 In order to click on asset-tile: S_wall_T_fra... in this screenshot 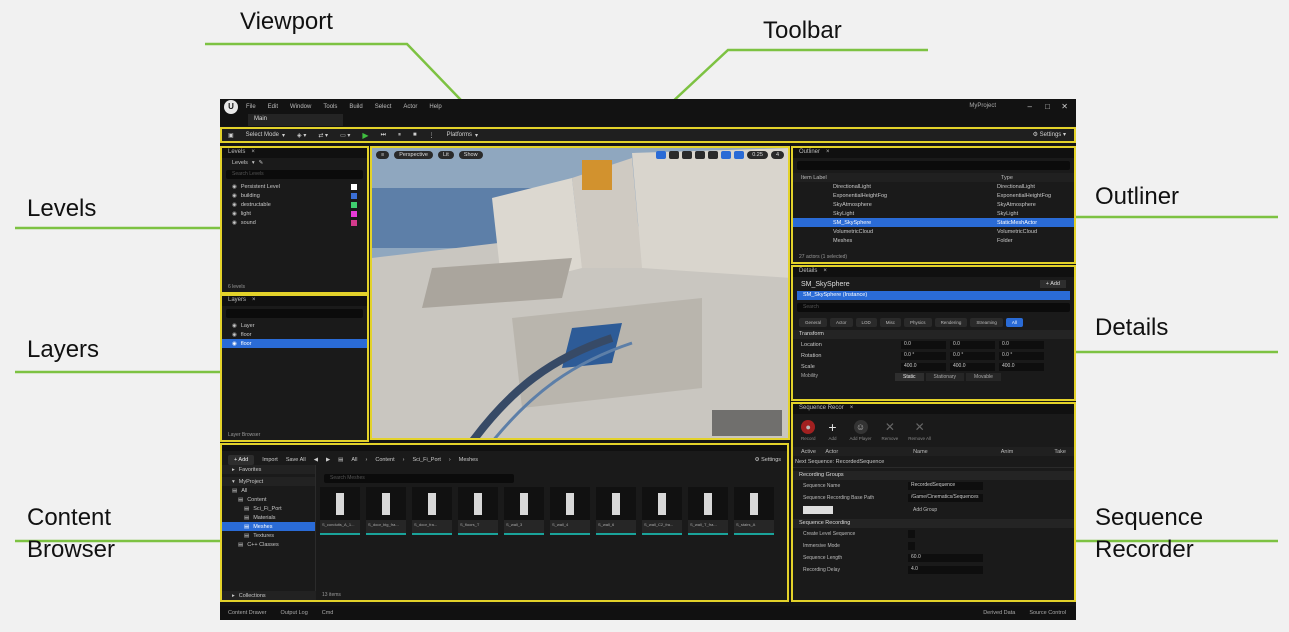, I will do `click(708, 511)`.